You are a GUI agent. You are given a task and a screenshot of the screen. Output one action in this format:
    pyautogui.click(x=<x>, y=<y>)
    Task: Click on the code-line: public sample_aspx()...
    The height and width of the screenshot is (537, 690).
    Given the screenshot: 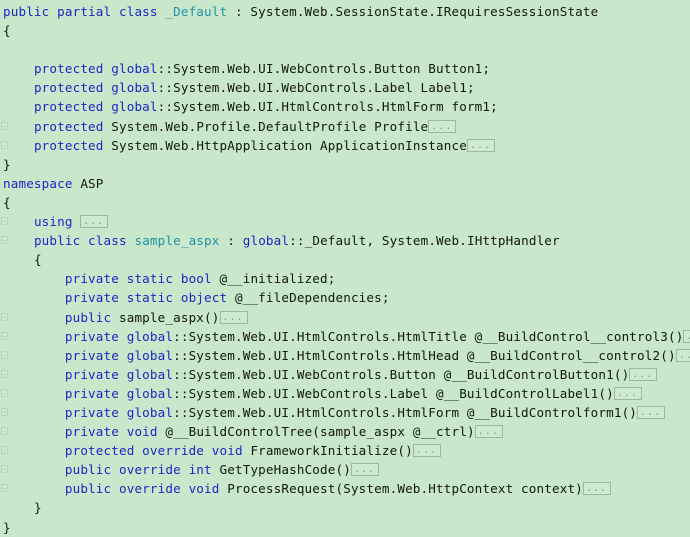 What is the action you would take?
    pyautogui.click(x=345, y=317)
    